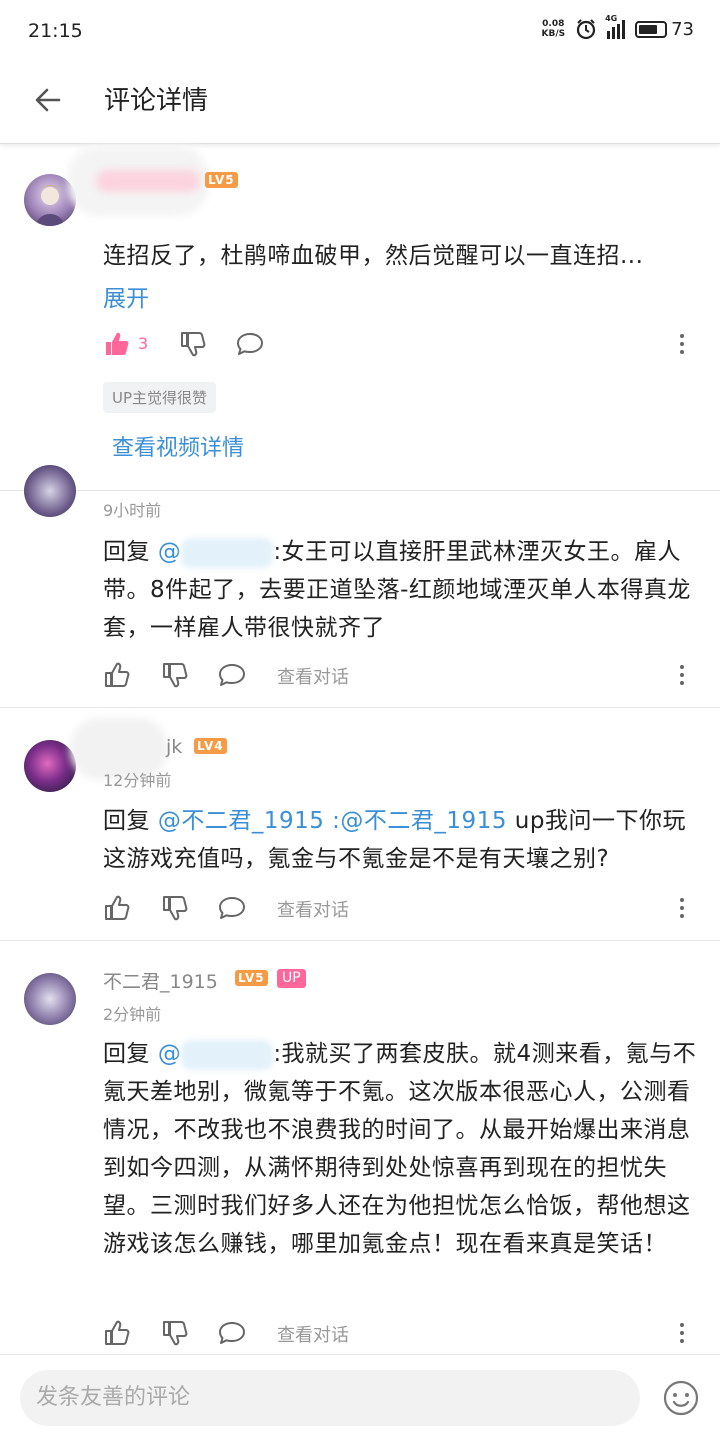 The width and height of the screenshot is (720, 1440). I want to click on arrow-left-icon, so click(48, 100).